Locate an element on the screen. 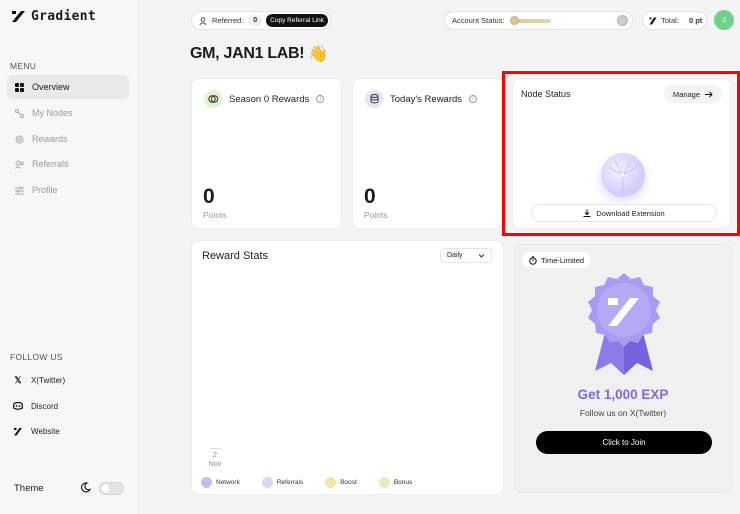 The image size is (740, 514). sidebar-item-overview: Overview is located at coordinates (68, 87).